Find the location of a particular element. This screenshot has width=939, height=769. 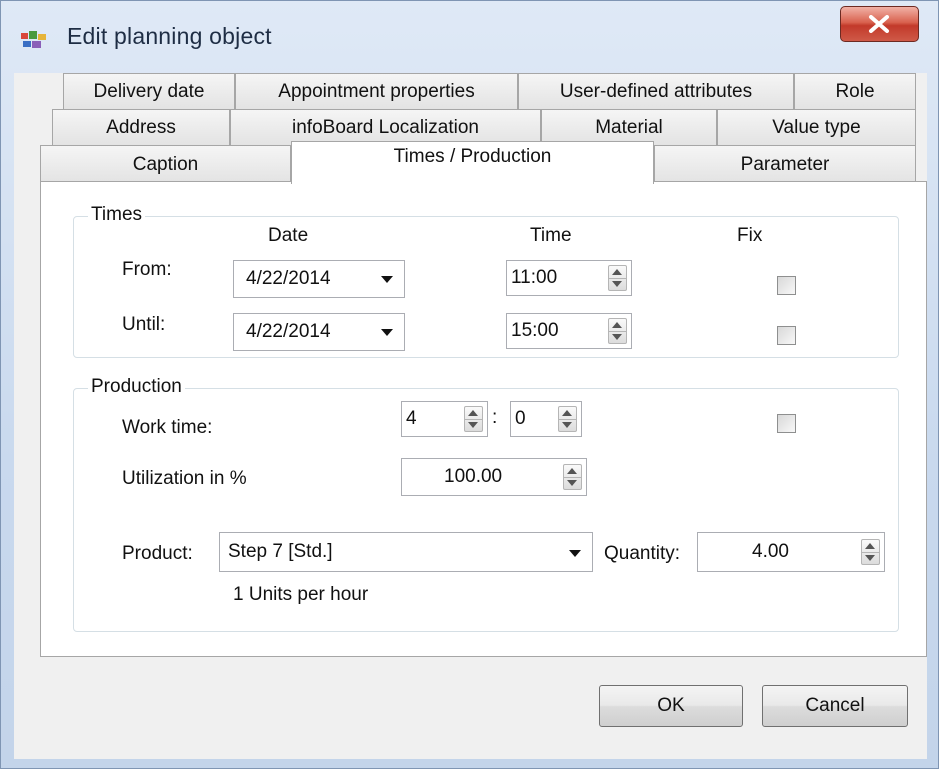

tab-appointment-properties: Appointment properties is located at coordinates (376, 91).